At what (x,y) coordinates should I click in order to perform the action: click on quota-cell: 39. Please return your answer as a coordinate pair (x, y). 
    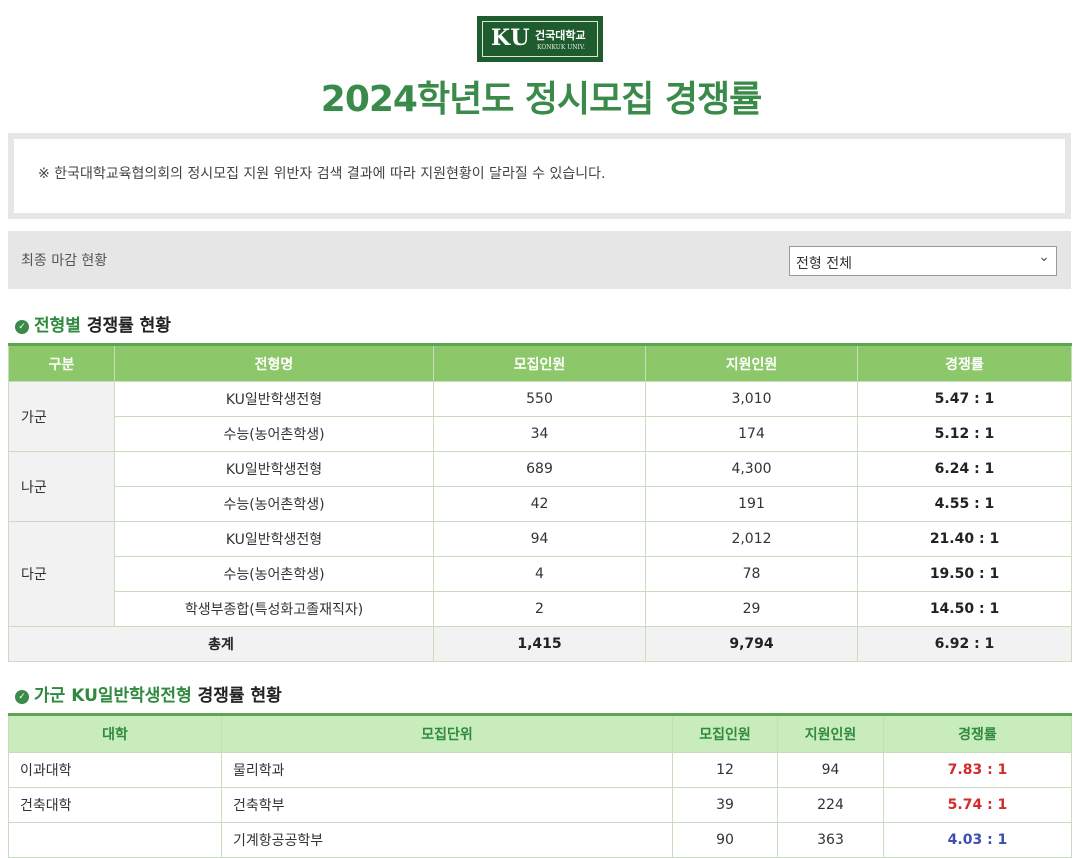
    Looking at the image, I should click on (725, 805).